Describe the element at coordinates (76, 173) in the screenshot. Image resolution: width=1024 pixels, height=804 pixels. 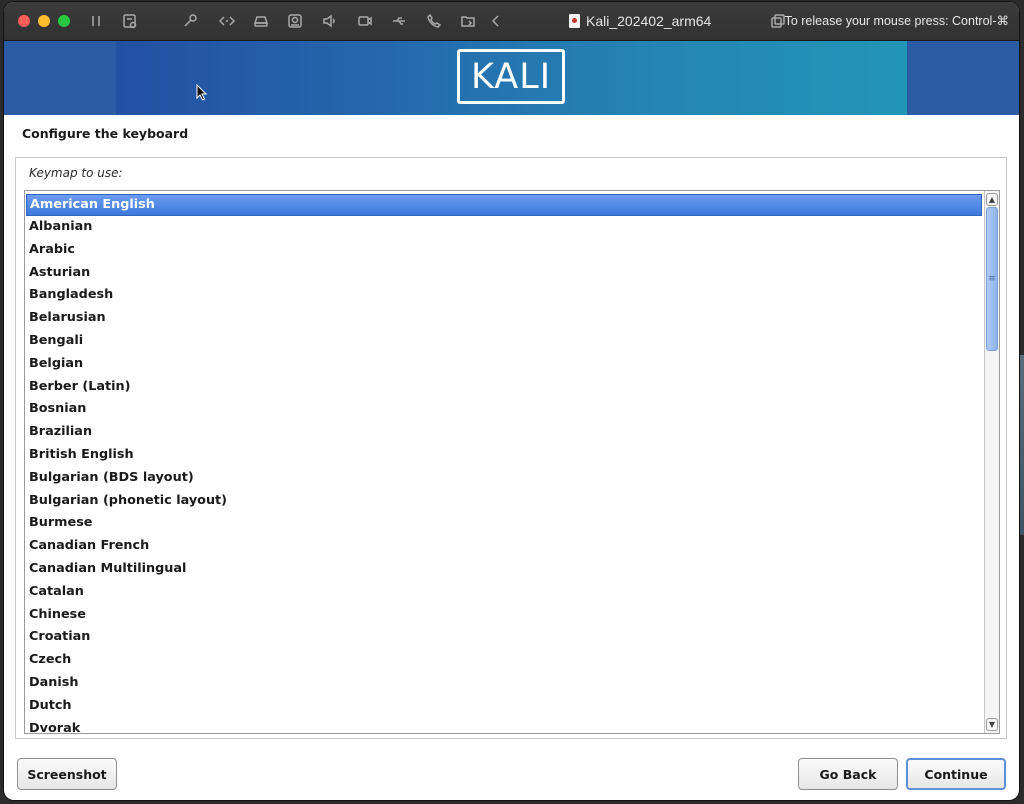
I see `keymap-label: Keymap to use:` at that location.